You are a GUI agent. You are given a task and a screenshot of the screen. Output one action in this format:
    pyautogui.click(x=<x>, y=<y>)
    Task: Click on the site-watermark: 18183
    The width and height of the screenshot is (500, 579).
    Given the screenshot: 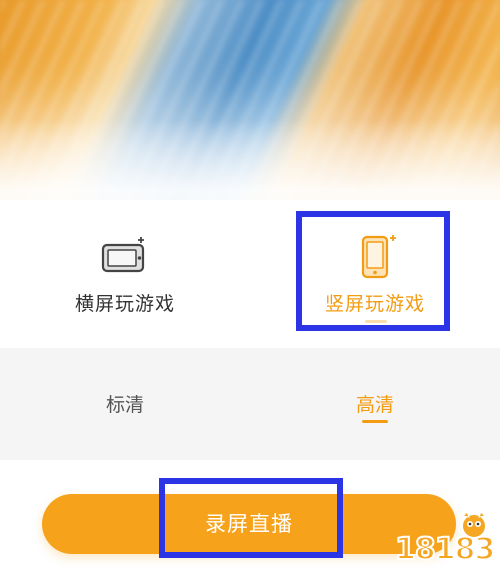 What is the action you would take?
    pyautogui.click(x=445, y=541)
    